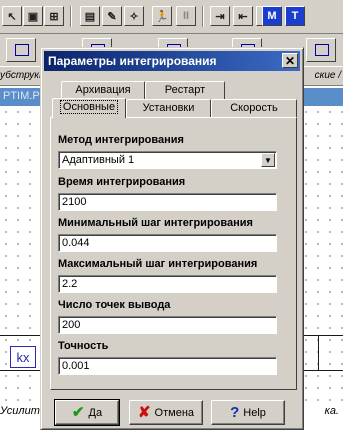 The height and width of the screenshot is (445, 343). Describe the element at coordinates (98, 160) in the screenshot. I see `method-select-value: Адаптивный 1` at that location.